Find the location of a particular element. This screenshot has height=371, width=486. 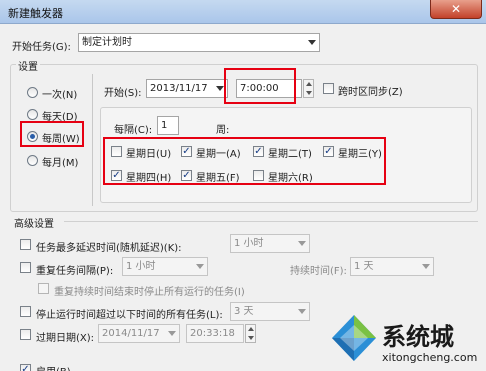

expire-date-picker: 2014/11/17 is located at coordinates (139, 333).